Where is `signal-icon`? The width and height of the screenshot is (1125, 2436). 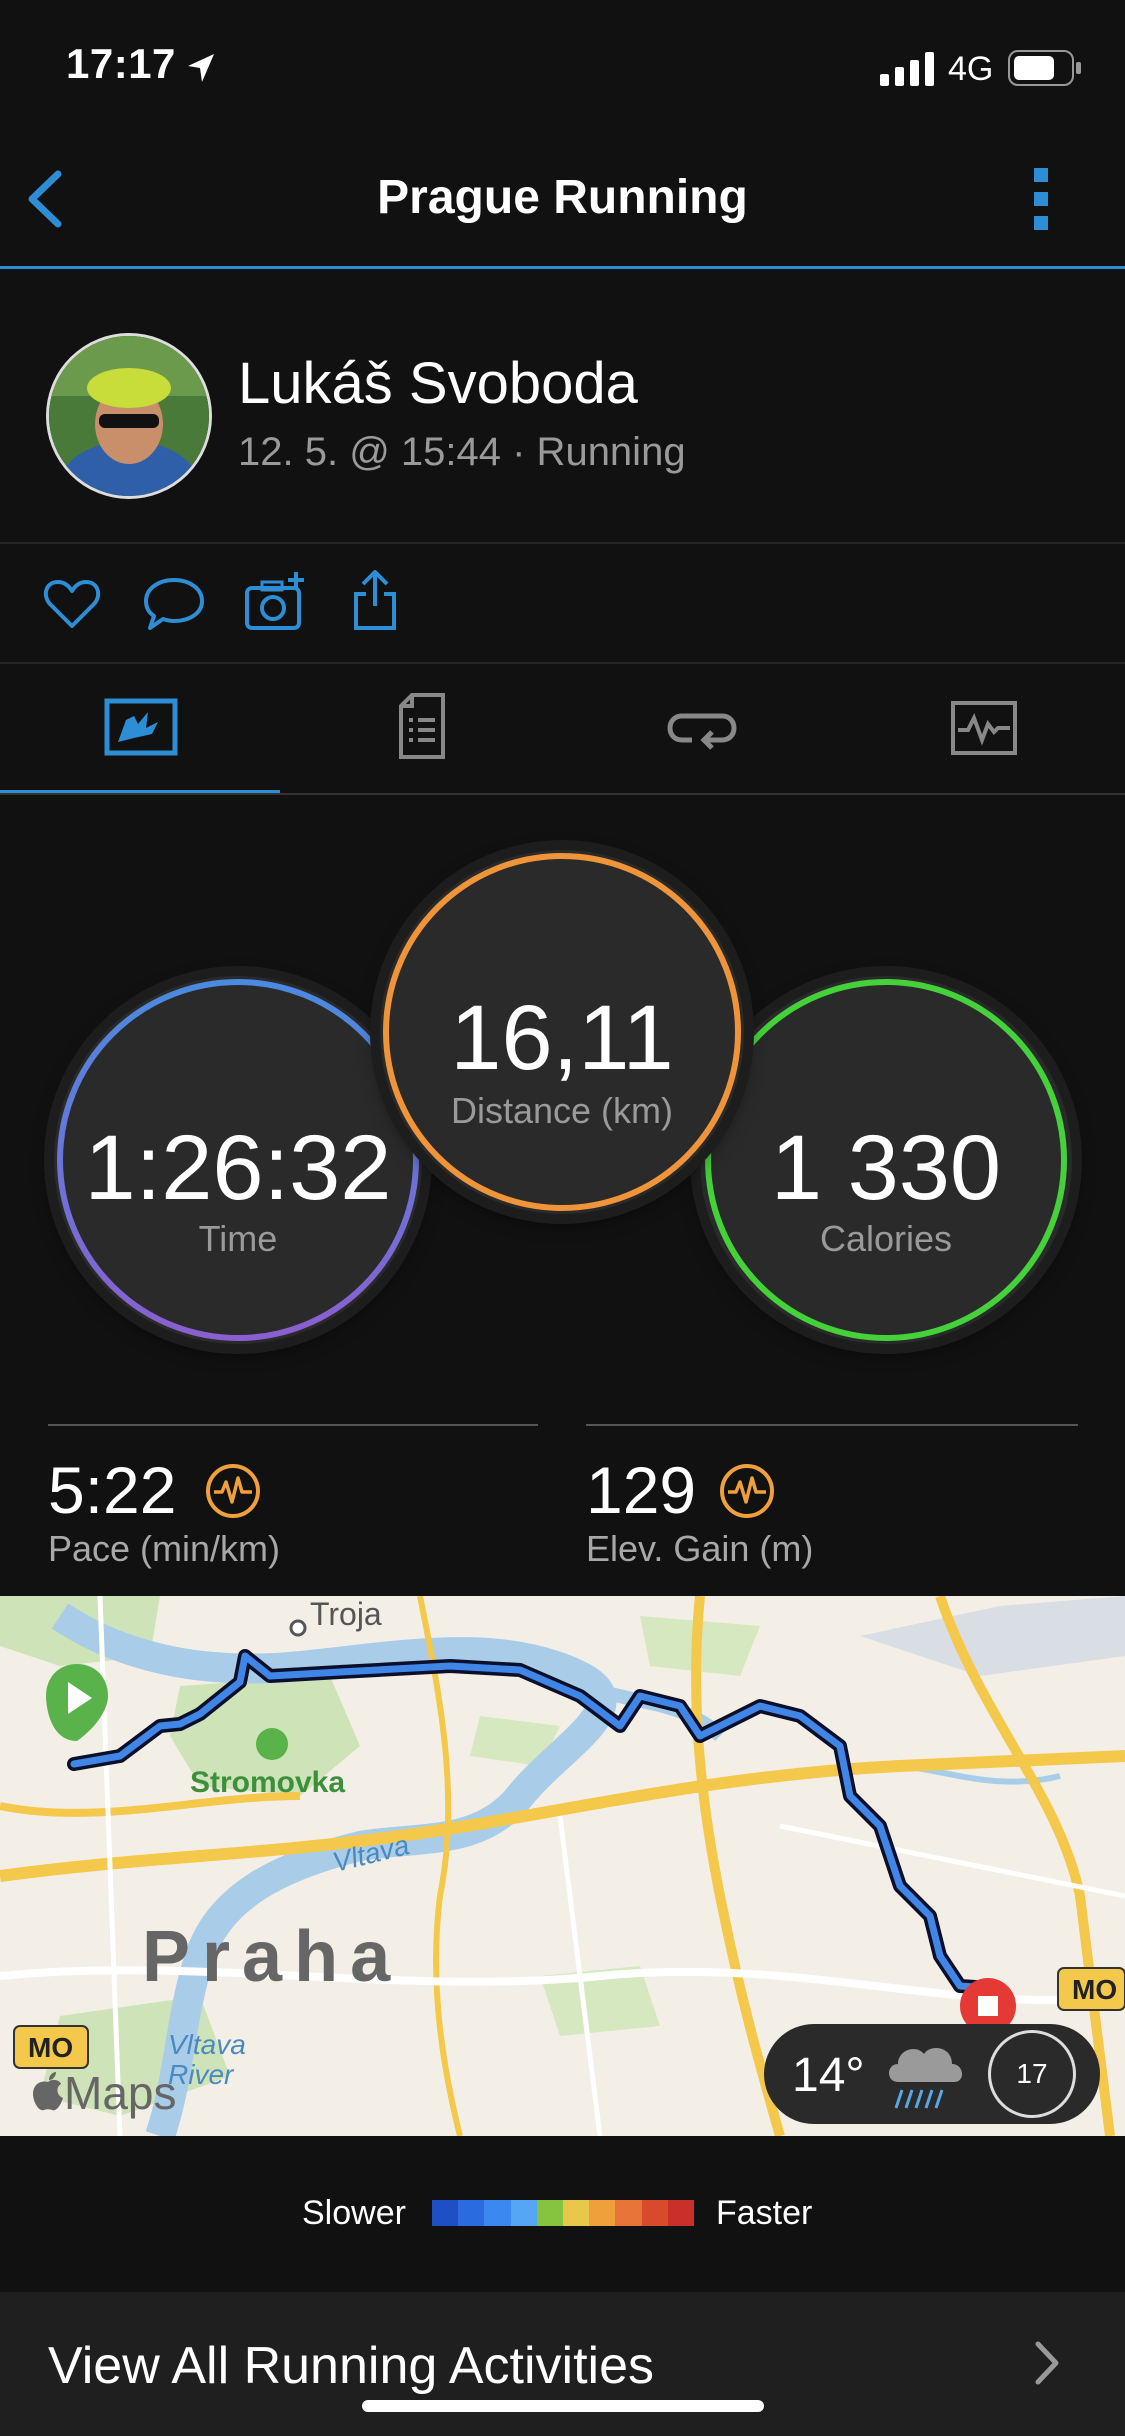
signal-icon is located at coordinates (907, 69).